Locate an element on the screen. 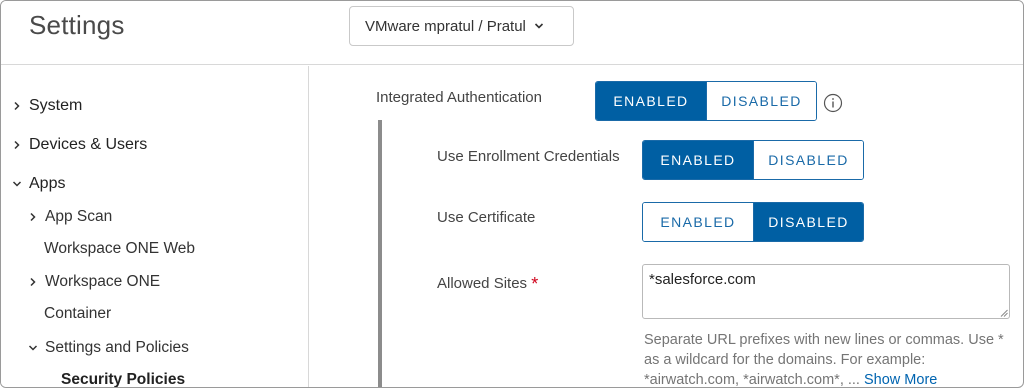 Image resolution: width=1024 pixels, height=388 pixels. use-certificate-enabled-button: ENABLED is located at coordinates (698, 222).